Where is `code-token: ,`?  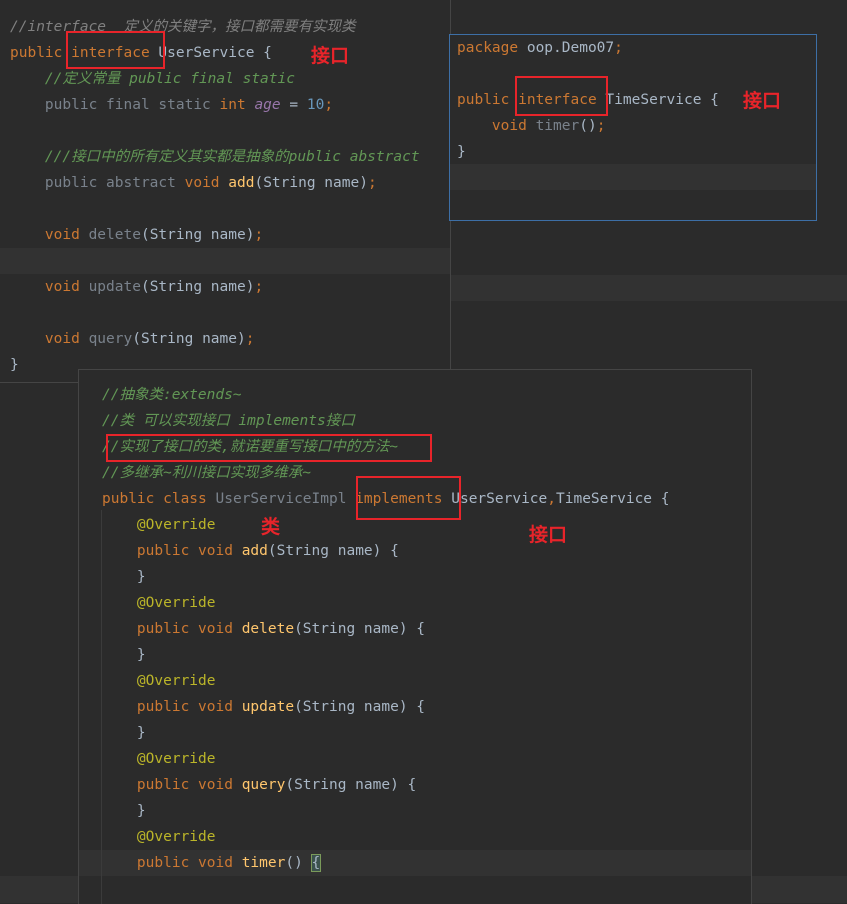
code-token: , is located at coordinates (551, 499).